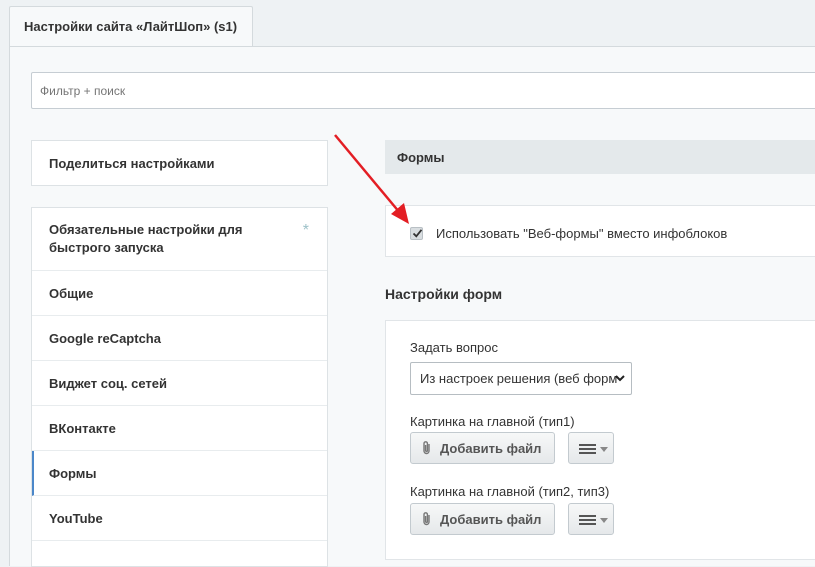  I want to click on sidebar-item-label: Виджет соц. сетей, so click(108, 383).